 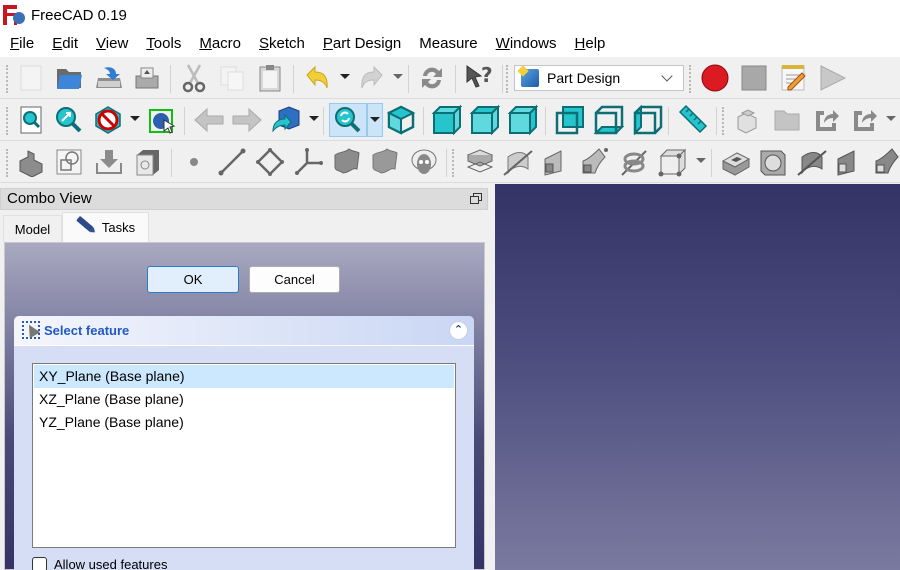 What do you see at coordinates (317, 78) in the screenshot?
I see `undo-button` at bounding box center [317, 78].